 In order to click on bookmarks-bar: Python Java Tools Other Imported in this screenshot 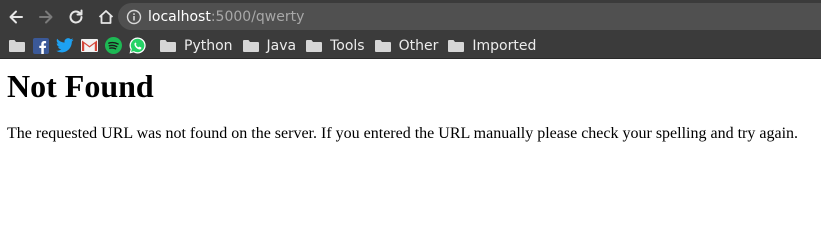, I will do `click(410, 46)`.